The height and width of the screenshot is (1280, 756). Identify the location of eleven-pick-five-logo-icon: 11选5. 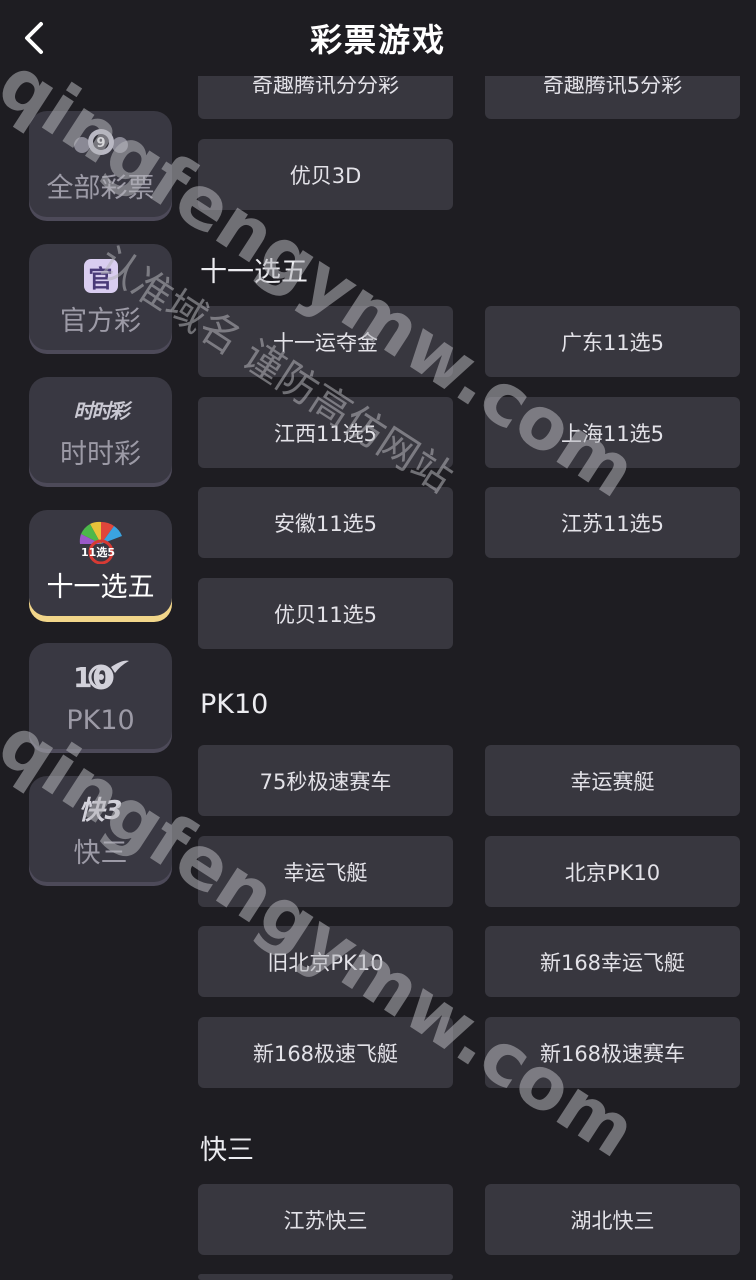
(101, 542).